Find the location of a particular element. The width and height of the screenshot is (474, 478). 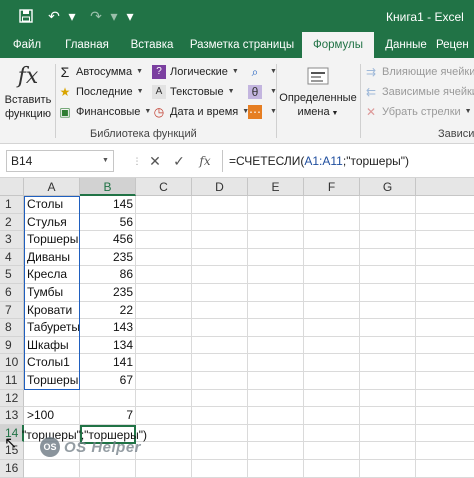

more-functions-button: ⋯ ▼ is located at coordinates (262, 112).